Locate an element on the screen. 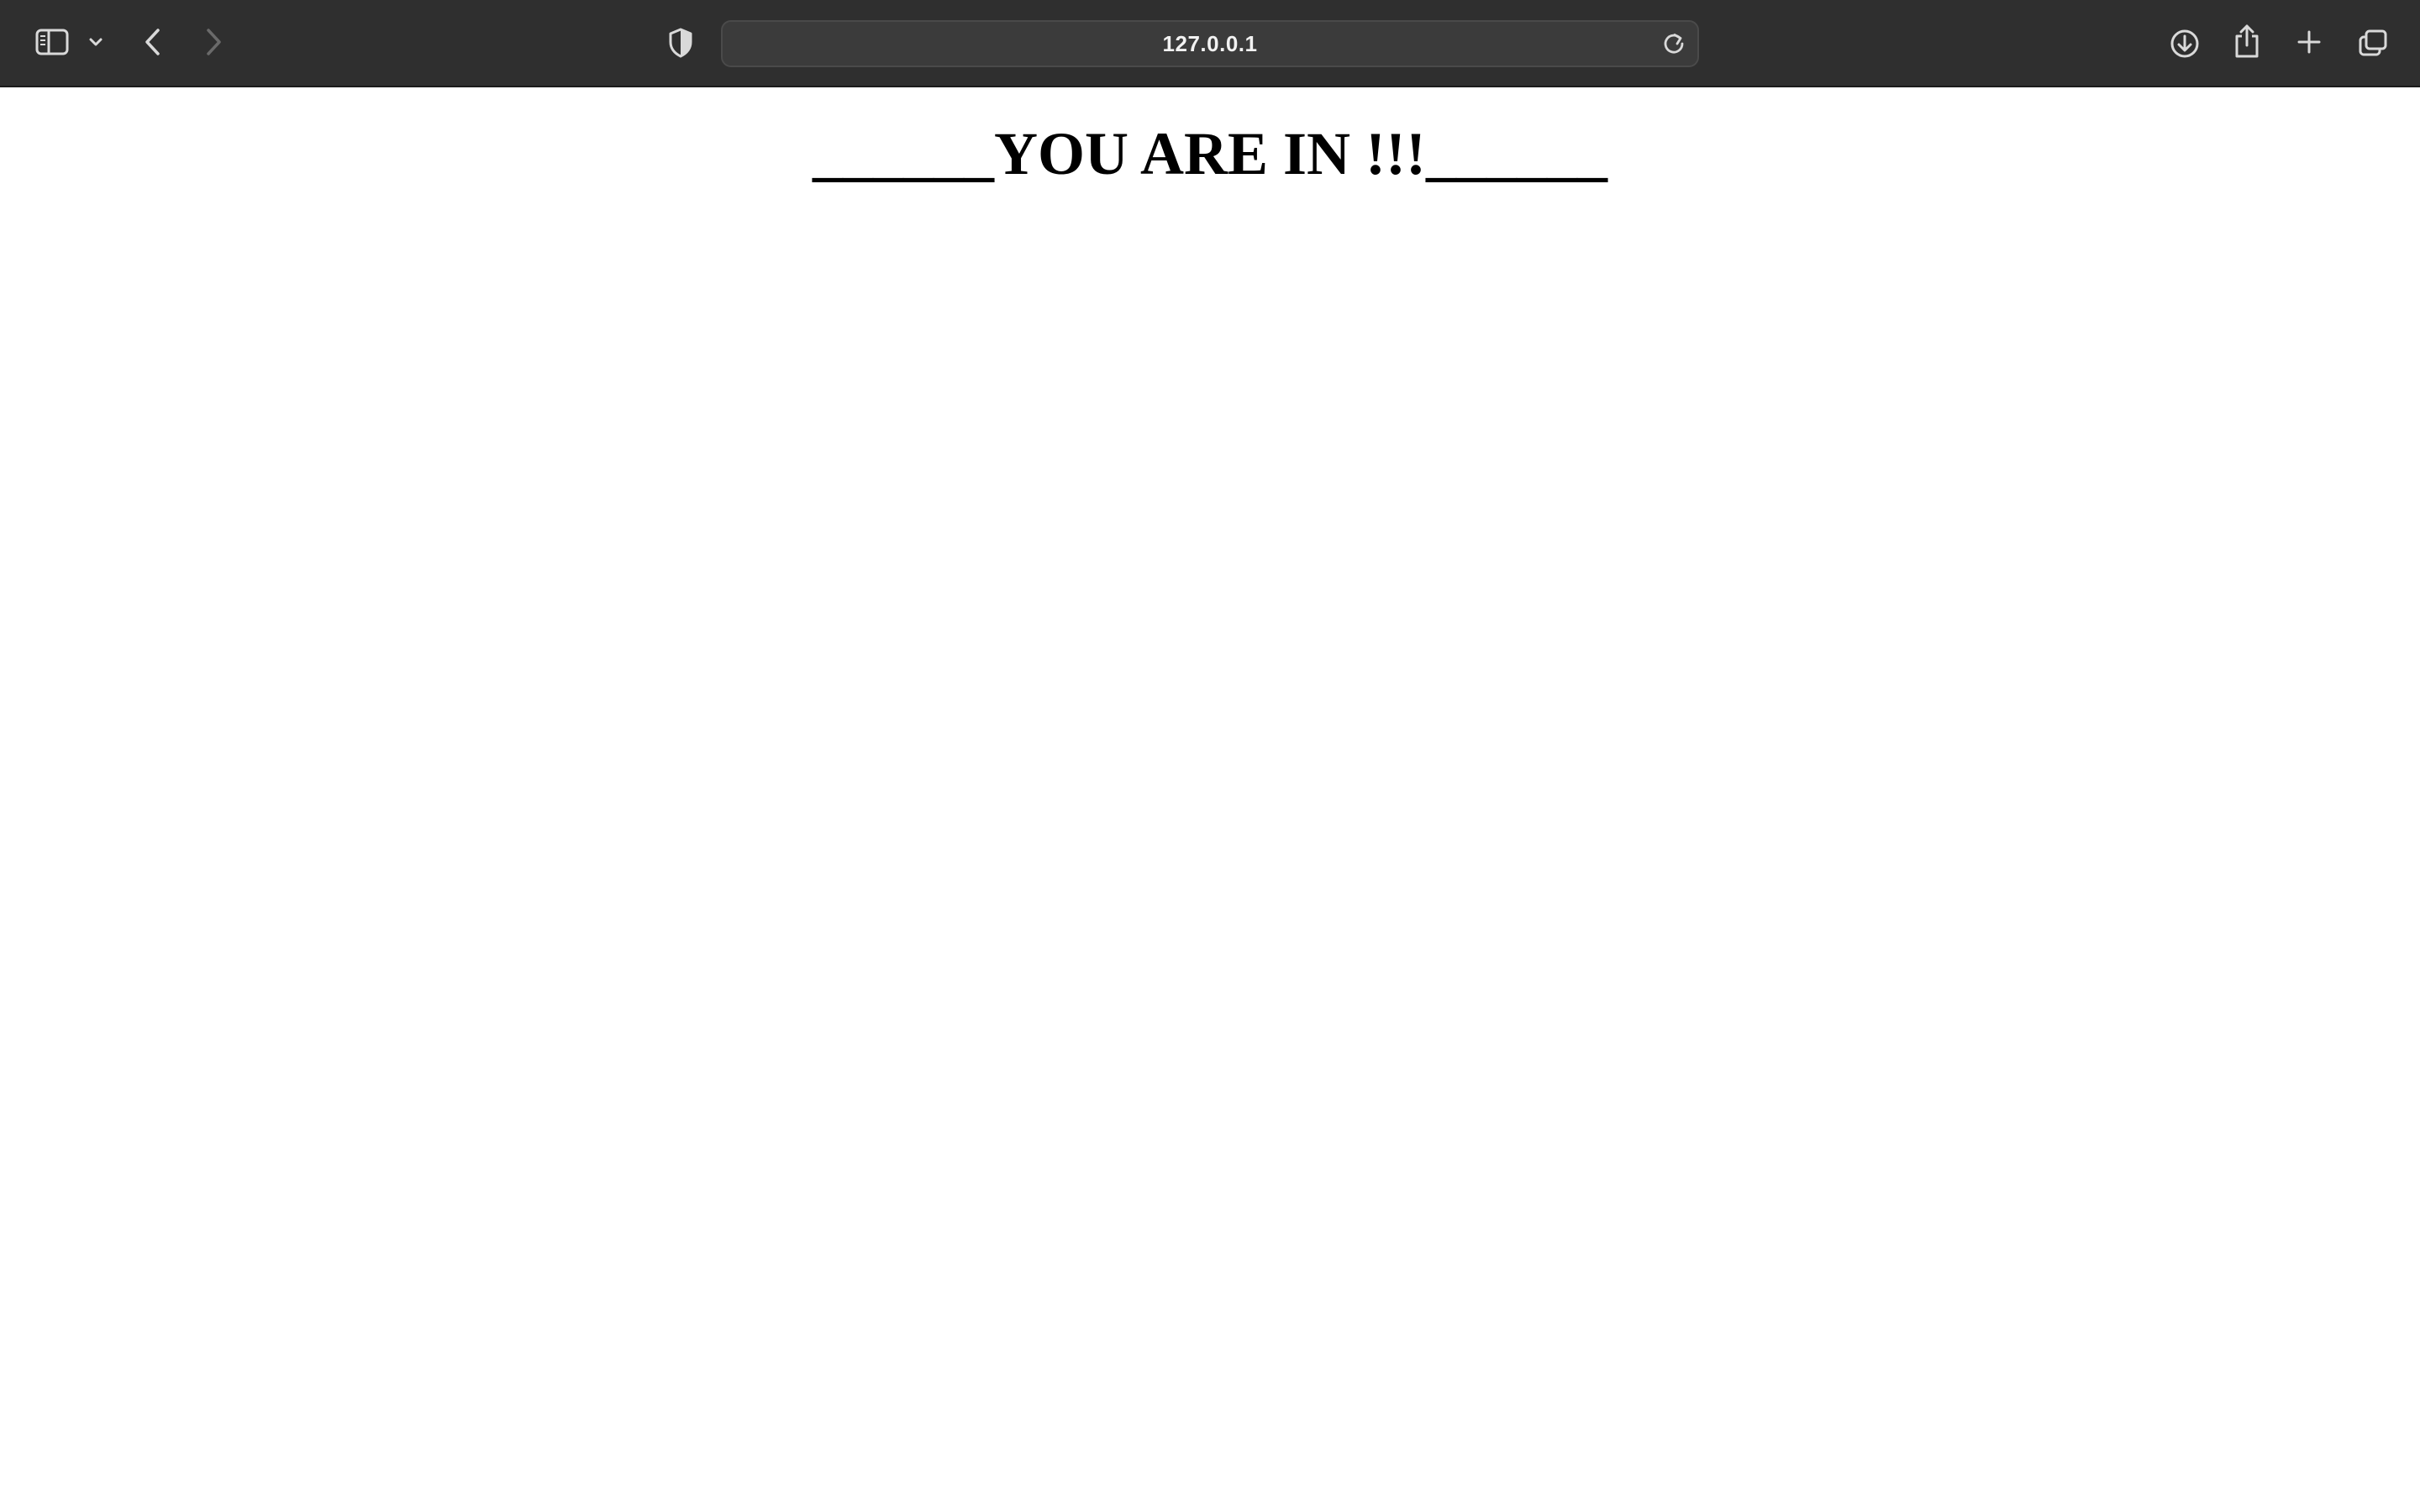 This screenshot has width=2420, height=1512. address-text: 127.0.0.1 is located at coordinates (1210, 43).